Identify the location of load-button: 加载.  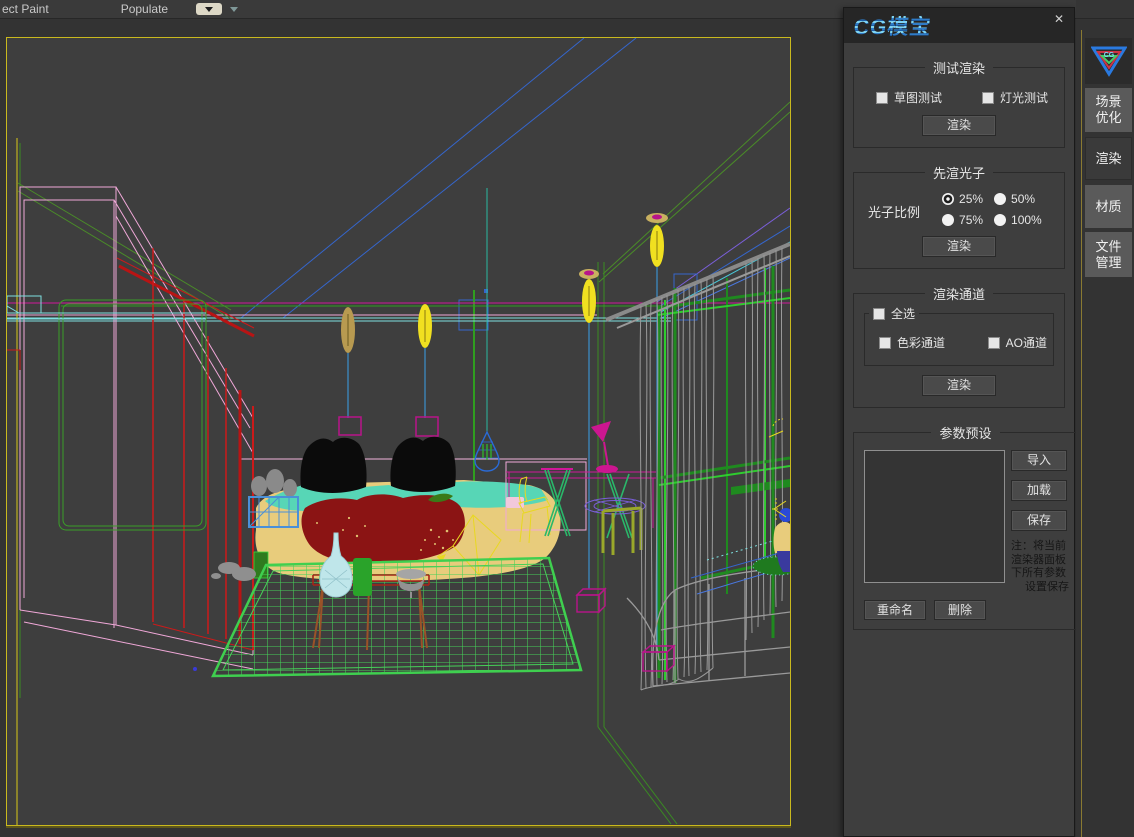
(1039, 490).